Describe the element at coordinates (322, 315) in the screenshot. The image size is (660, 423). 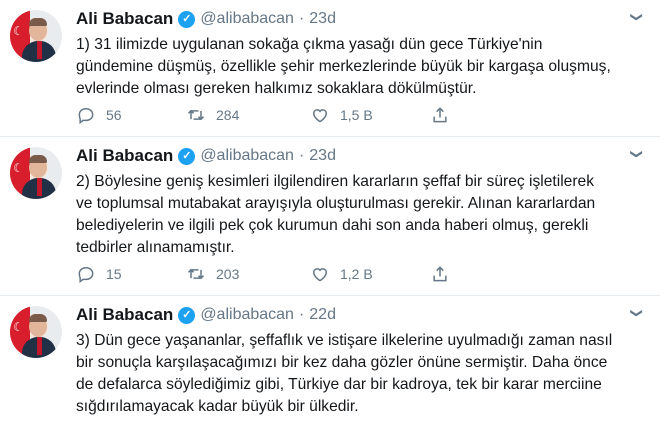
I see `timestamp: 22d` at that location.